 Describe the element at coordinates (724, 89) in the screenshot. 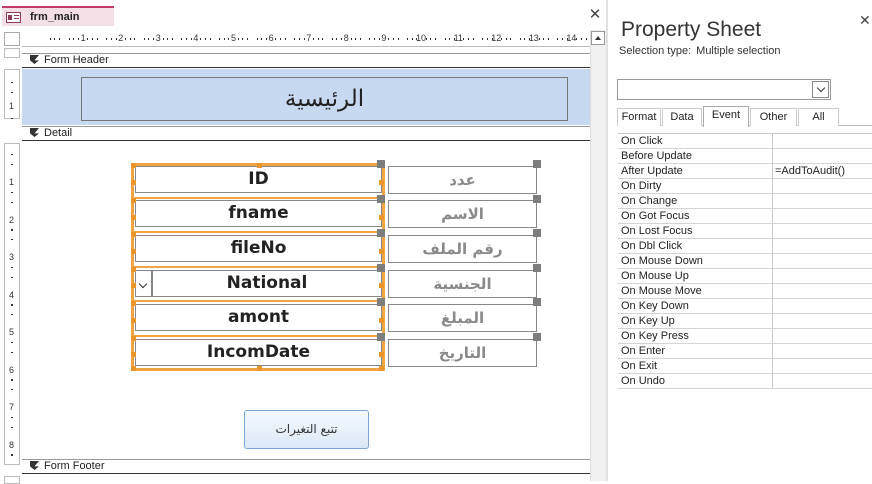

I see `object-dropdown` at that location.